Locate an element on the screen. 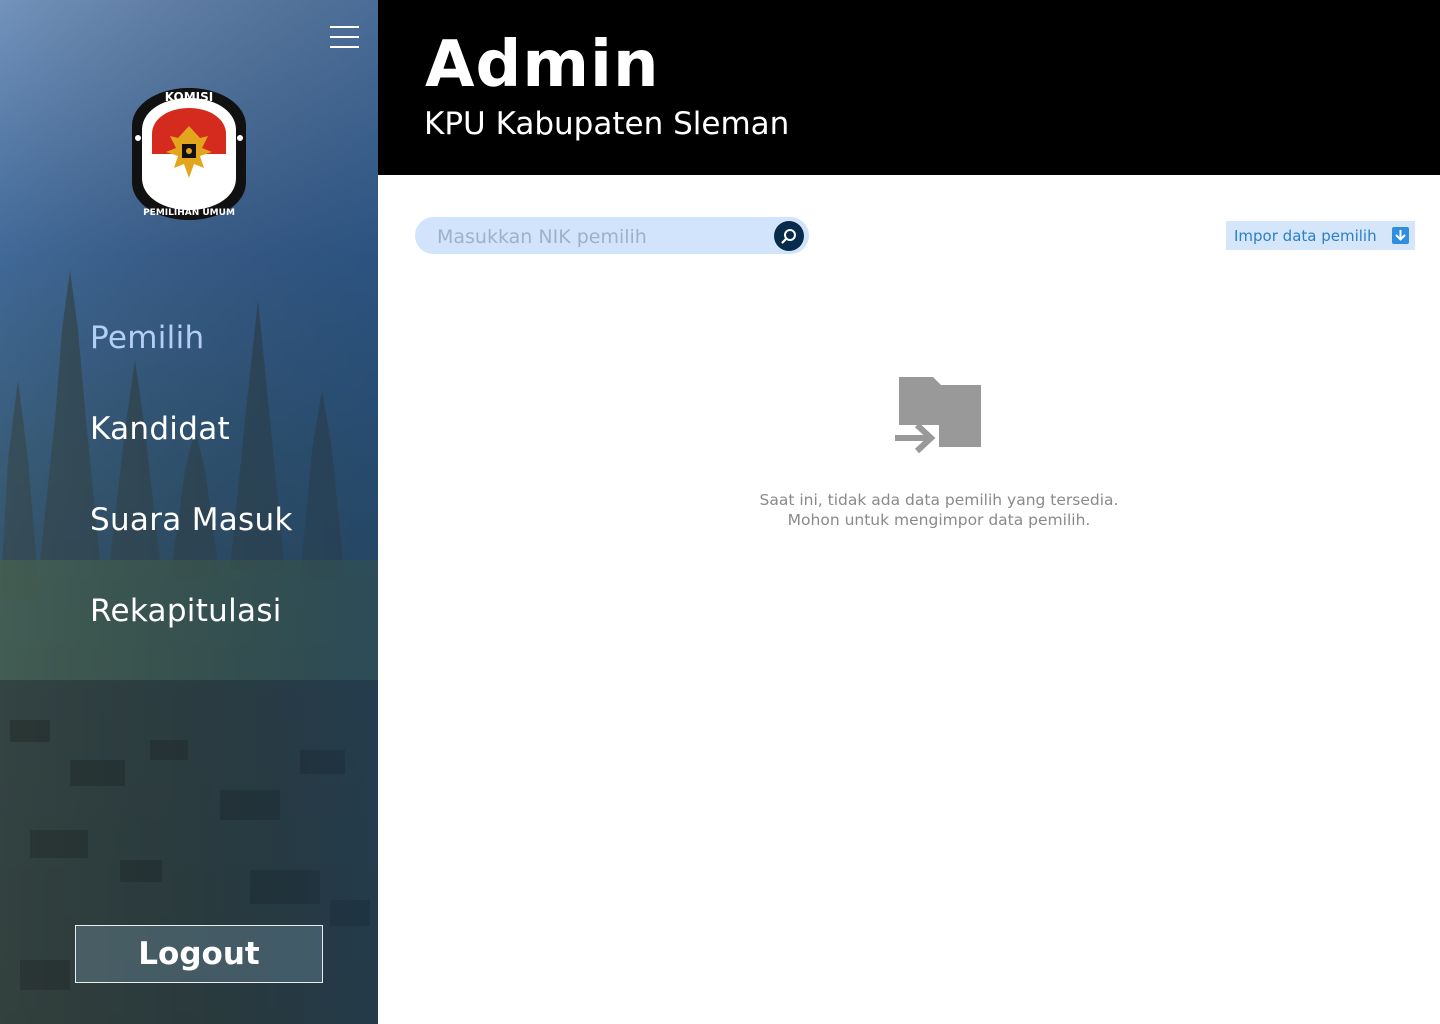 The image size is (1440, 1024). sidebar-item-suara-masuk: Suara Masuk is located at coordinates (191, 520).